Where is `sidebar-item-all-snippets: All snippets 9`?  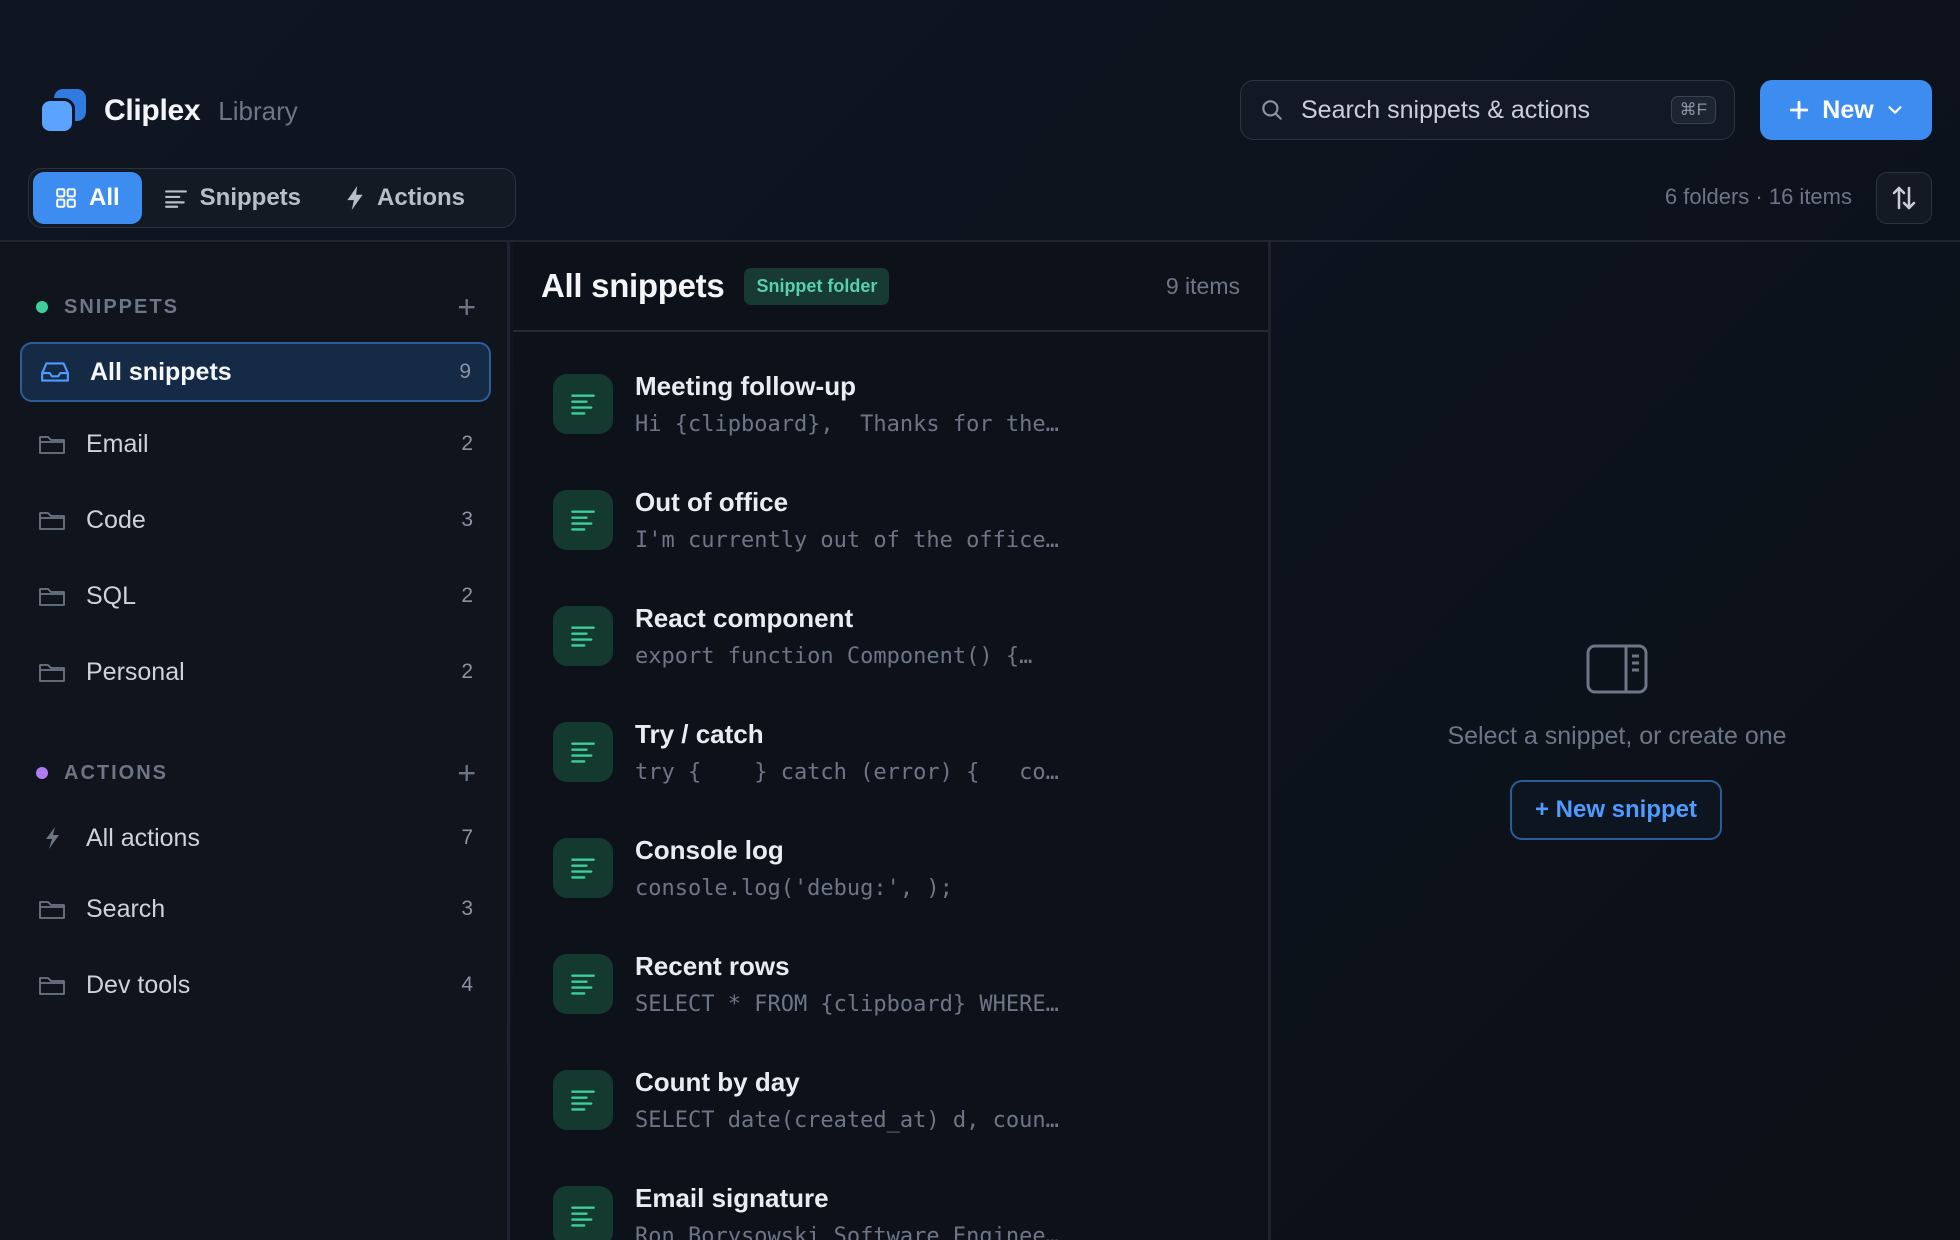 sidebar-item-all-snippets: All snippets 9 is located at coordinates (255, 372).